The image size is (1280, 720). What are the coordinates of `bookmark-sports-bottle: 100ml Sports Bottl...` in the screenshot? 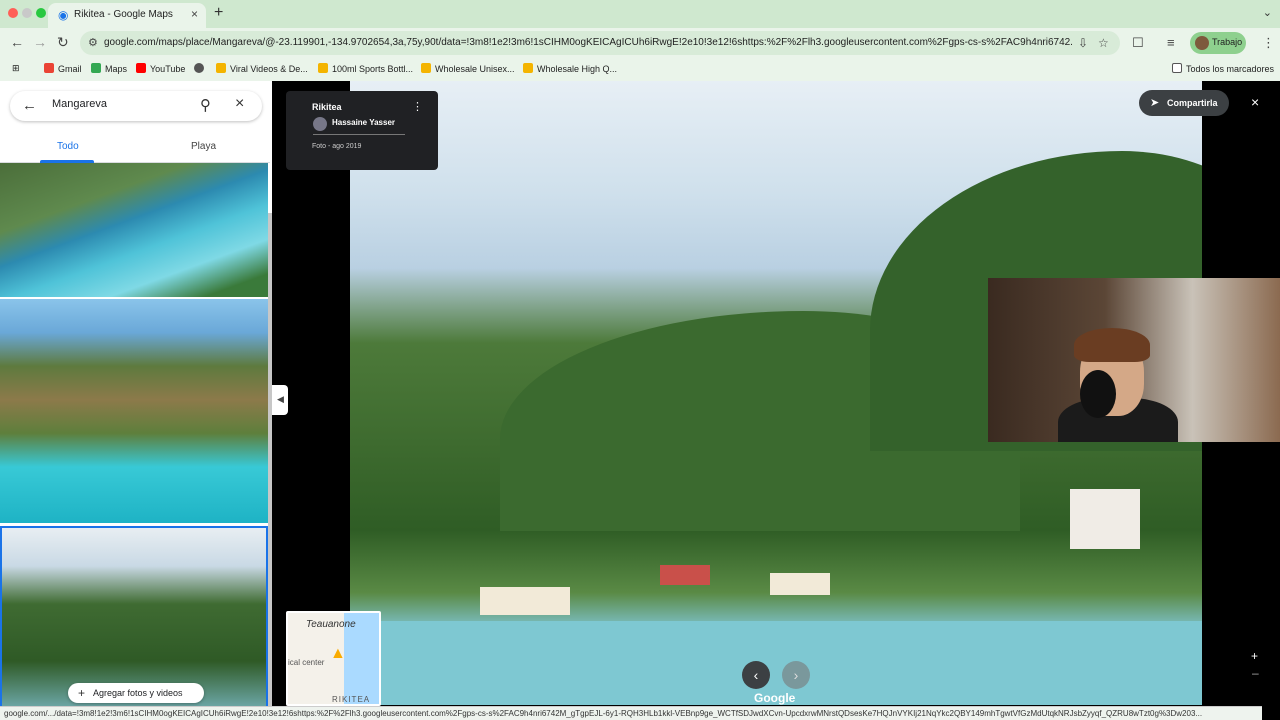 It's located at (365, 68).